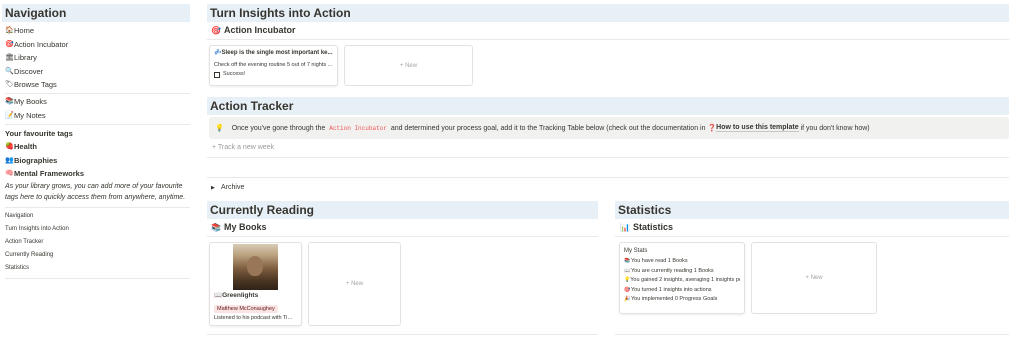 This screenshot has width=1024, height=344. What do you see at coordinates (97, 174) in the screenshot?
I see `fav-tag-mental-frameworks: 🧠 Mental Frameworks` at bounding box center [97, 174].